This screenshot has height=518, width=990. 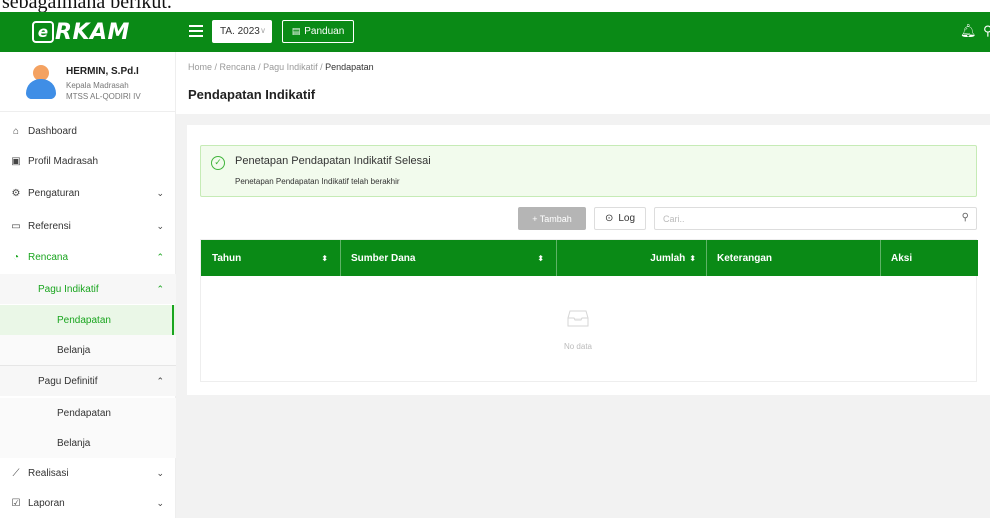 I want to click on document-caption-fragment: sebagaimana berikut., so click(x=495, y=6).